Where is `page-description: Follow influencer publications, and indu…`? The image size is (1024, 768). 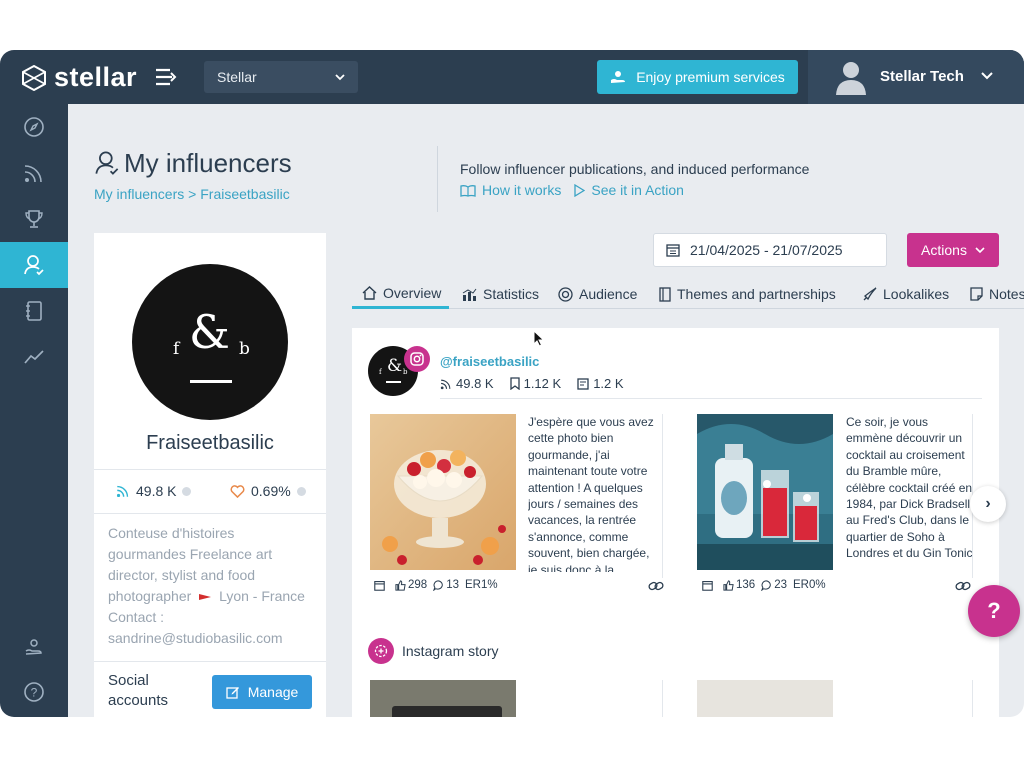 page-description: Follow influencer publications, and indu… is located at coordinates (635, 169).